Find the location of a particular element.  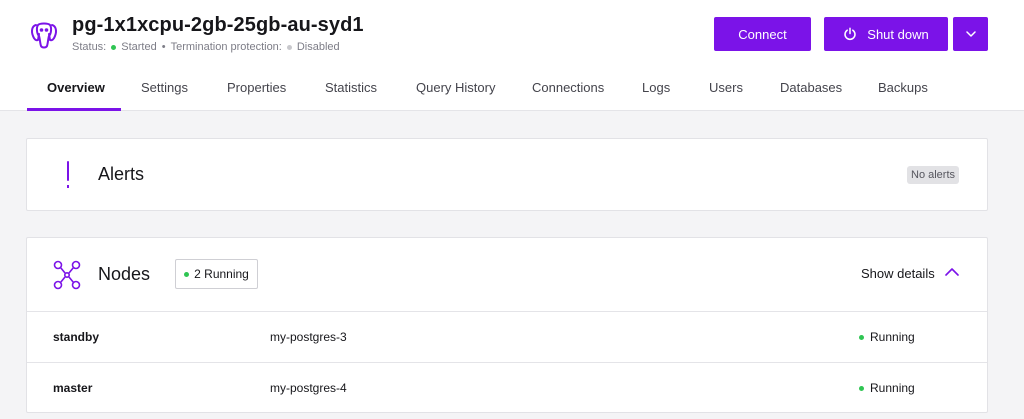

tab-statistics: Statistics is located at coordinates (351, 87).